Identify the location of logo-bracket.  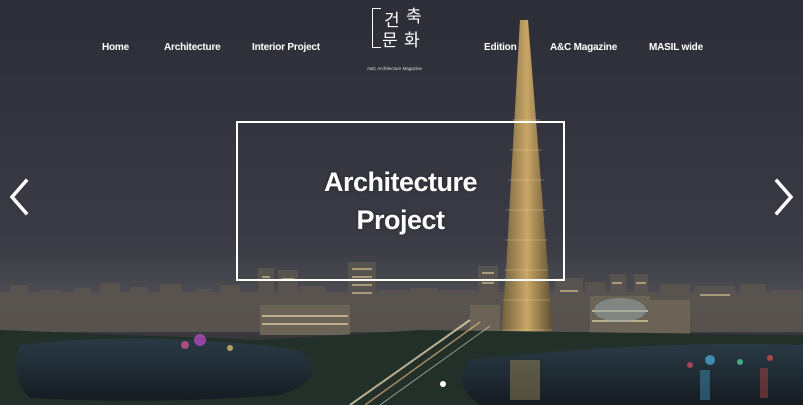
(376, 28).